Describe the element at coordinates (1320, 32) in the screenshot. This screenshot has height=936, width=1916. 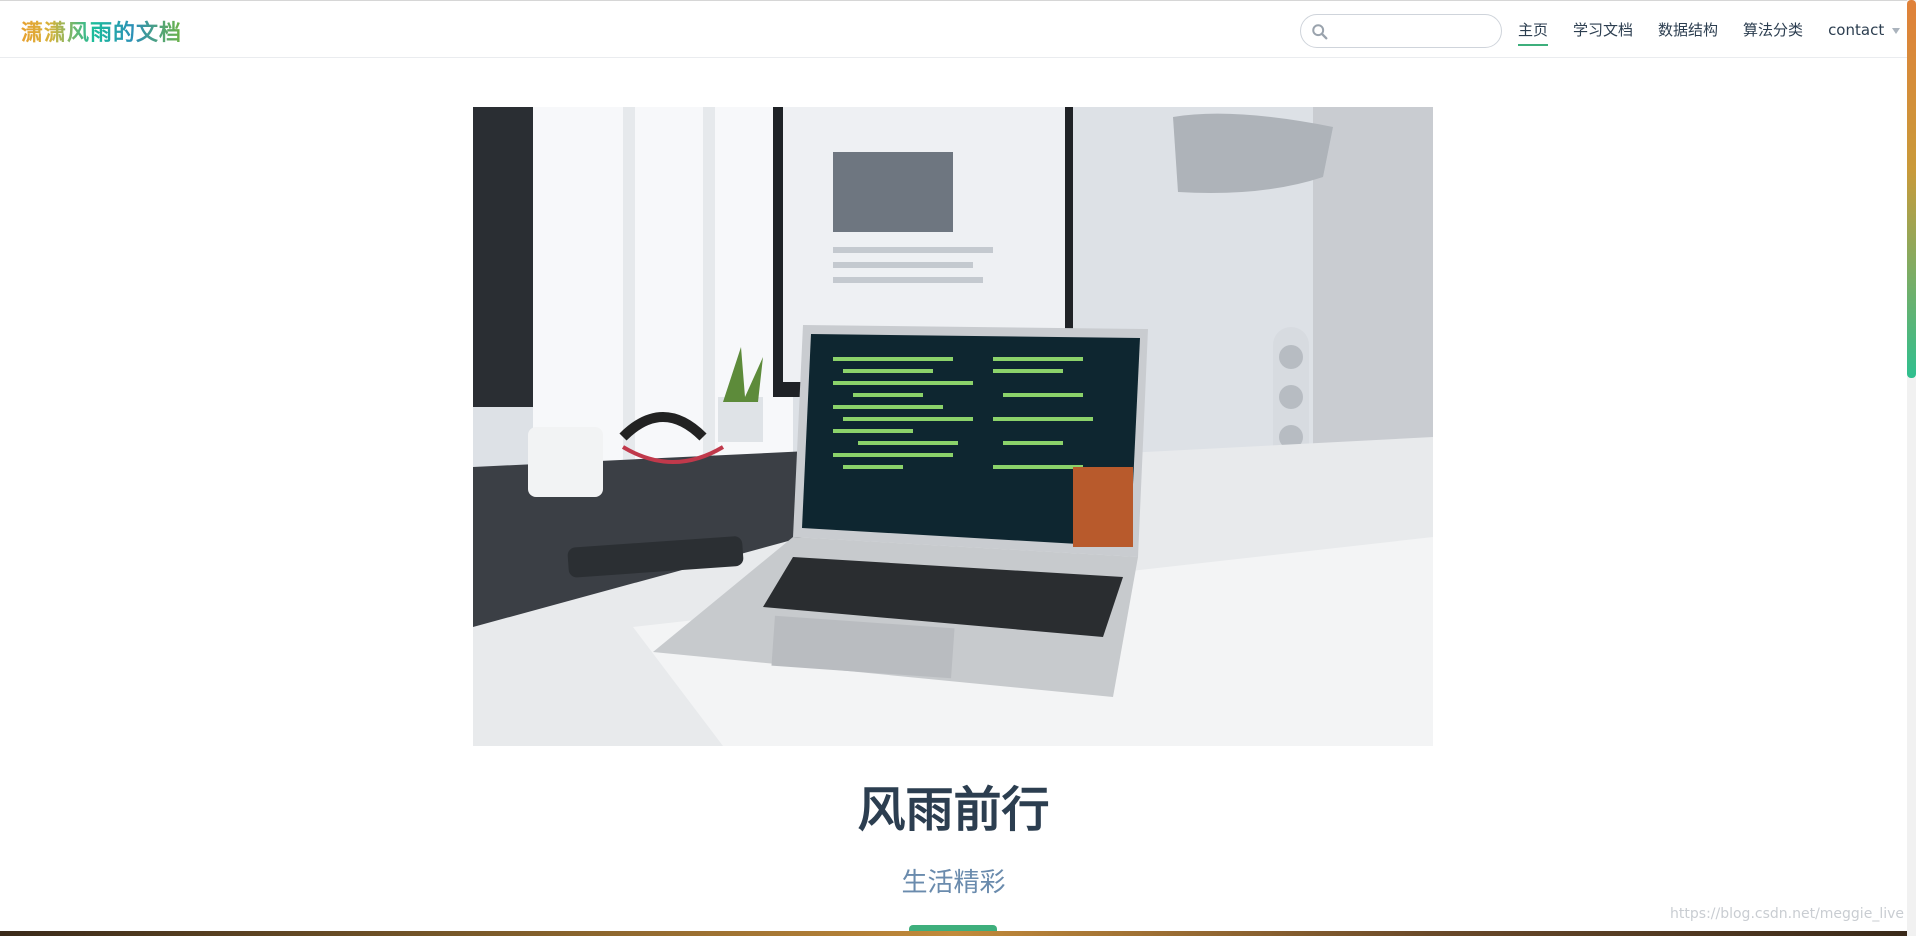
I see `search-icon` at that location.